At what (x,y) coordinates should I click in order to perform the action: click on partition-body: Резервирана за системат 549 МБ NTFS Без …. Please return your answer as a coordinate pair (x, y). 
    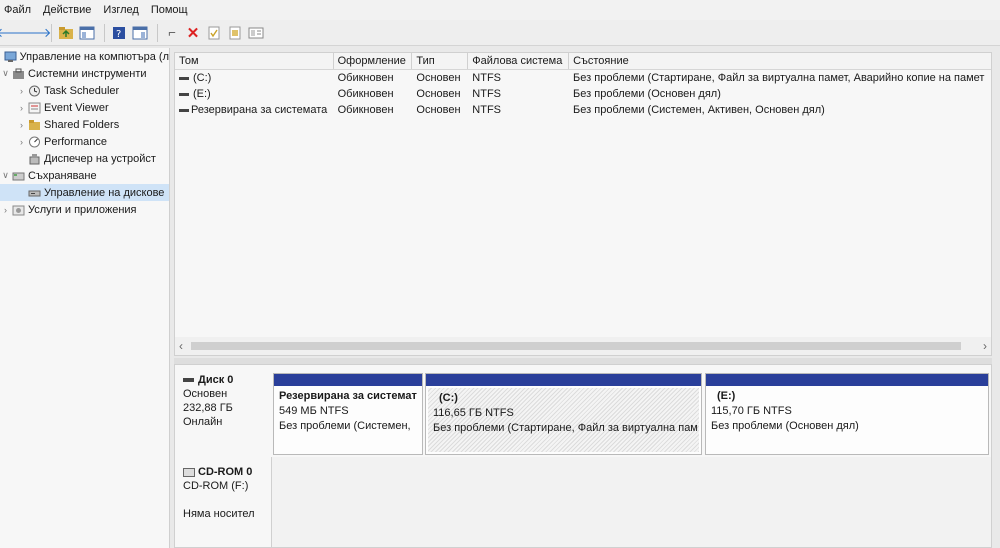
    Looking at the image, I should click on (348, 411).